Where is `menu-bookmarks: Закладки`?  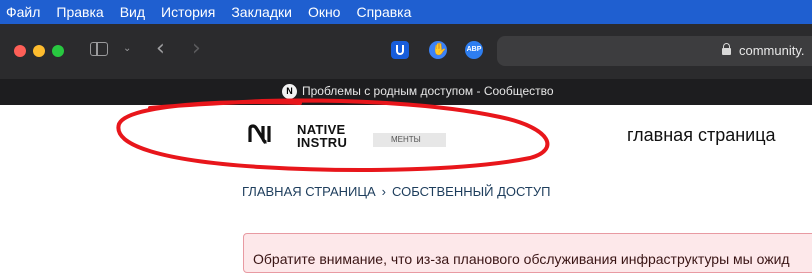 menu-bookmarks: Закладки is located at coordinates (261, 12).